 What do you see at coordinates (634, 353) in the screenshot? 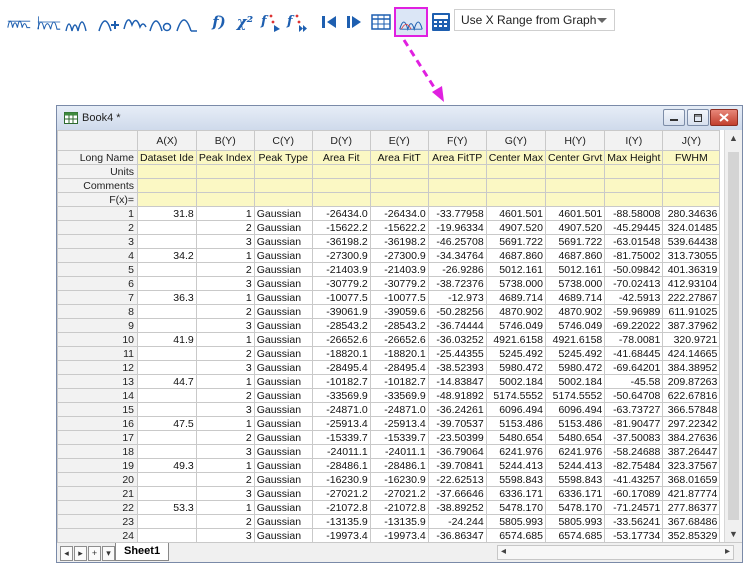
I see `table-cell: -41.68445` at bounding box center [634, 353].